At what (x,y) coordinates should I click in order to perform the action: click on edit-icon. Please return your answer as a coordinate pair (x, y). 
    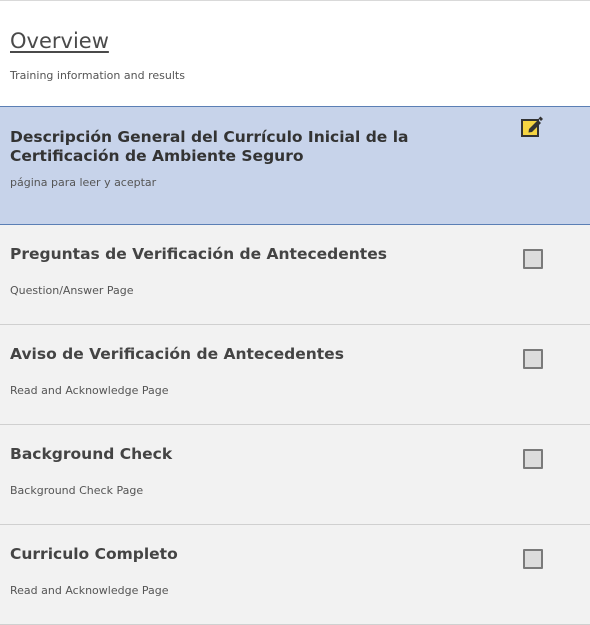
    Looking at the image, I should click on (532, 127).